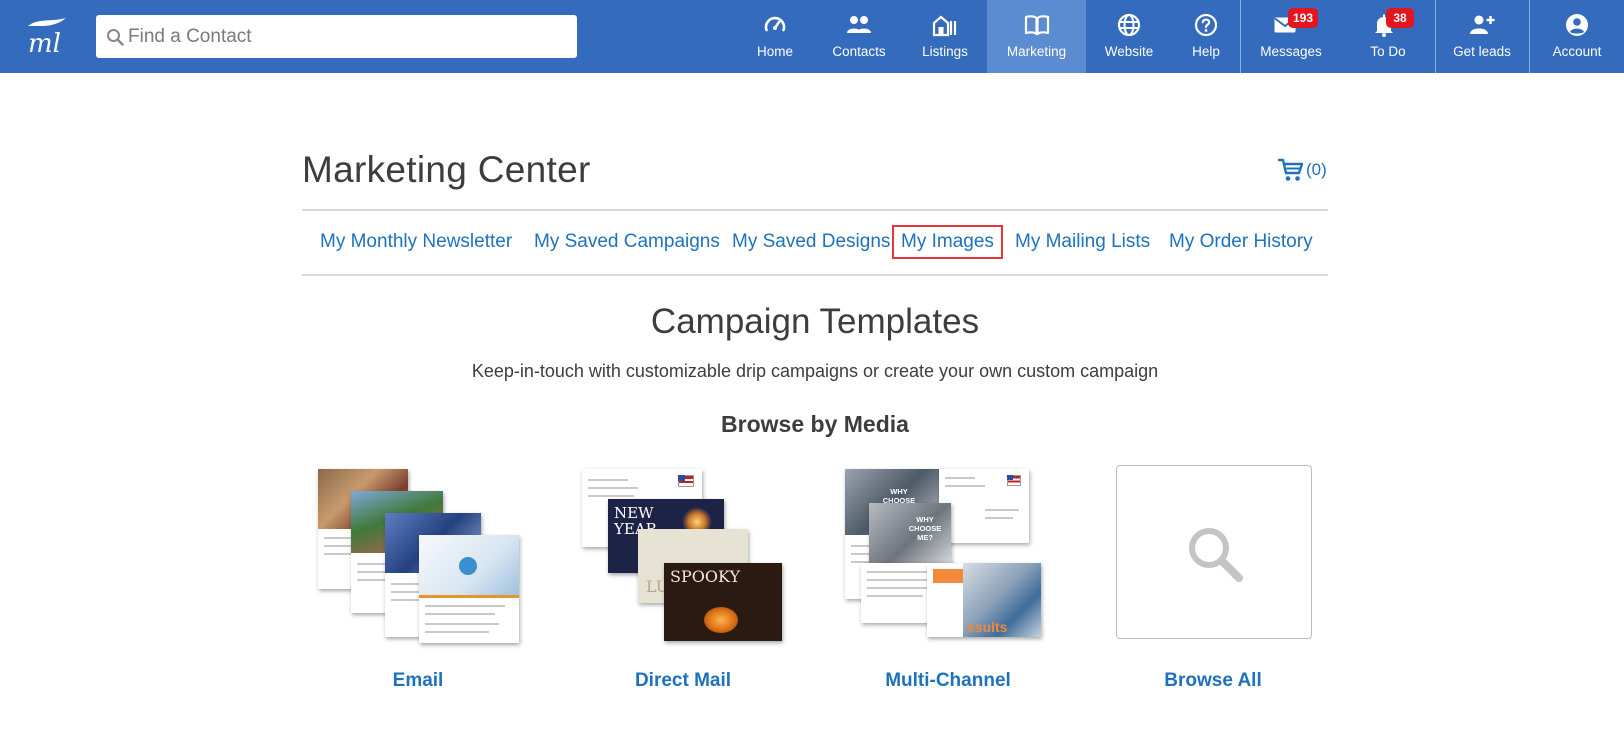 The image size is (1624, 737). I want to click on media-card-multi-channel: WHY CHOOSE ME? WHY CHOOSE ME? esults, so click(948, 587).